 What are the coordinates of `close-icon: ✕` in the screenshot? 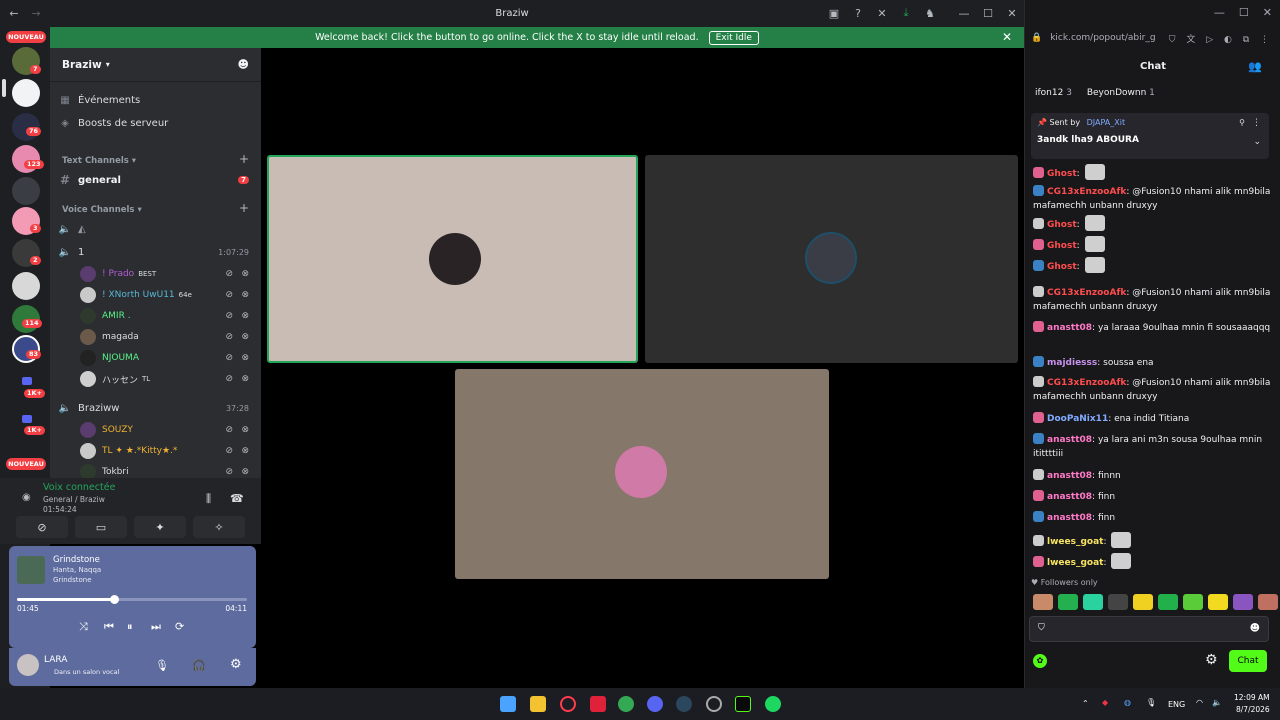 It's located at (1012, 13).